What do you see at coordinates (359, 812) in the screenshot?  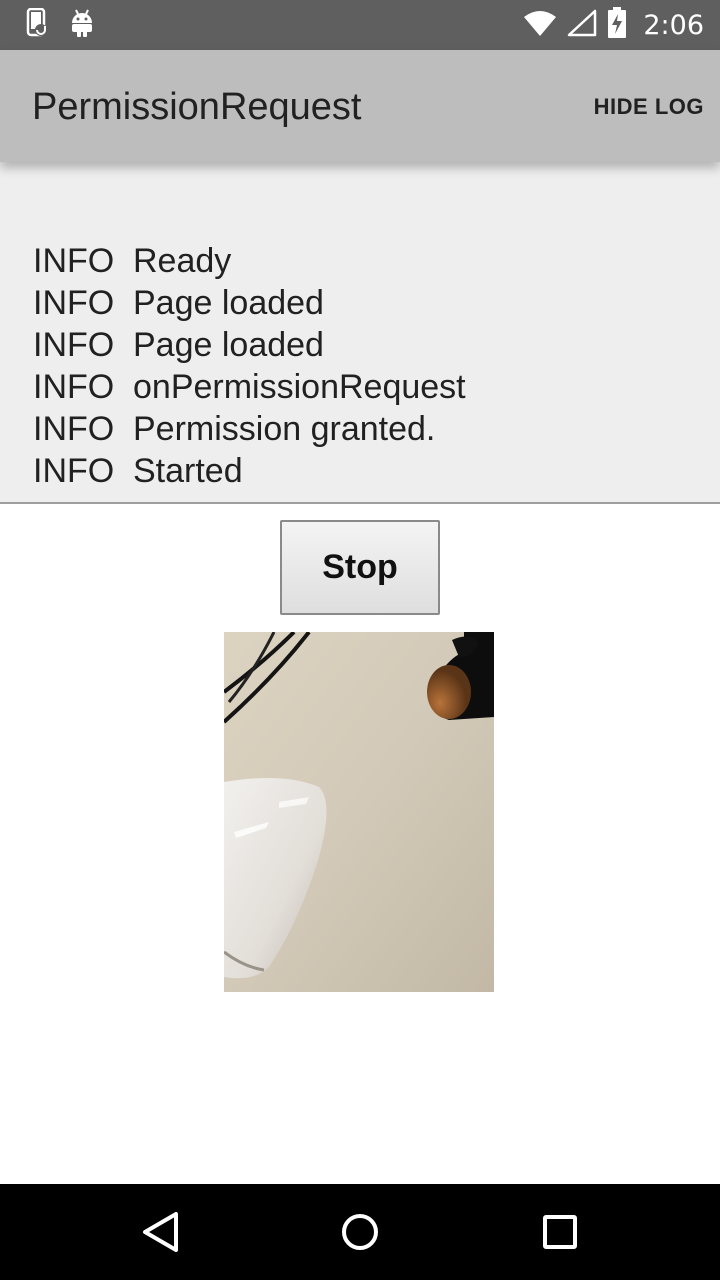 I see `camera-preview` at bounding box center [359, 812].